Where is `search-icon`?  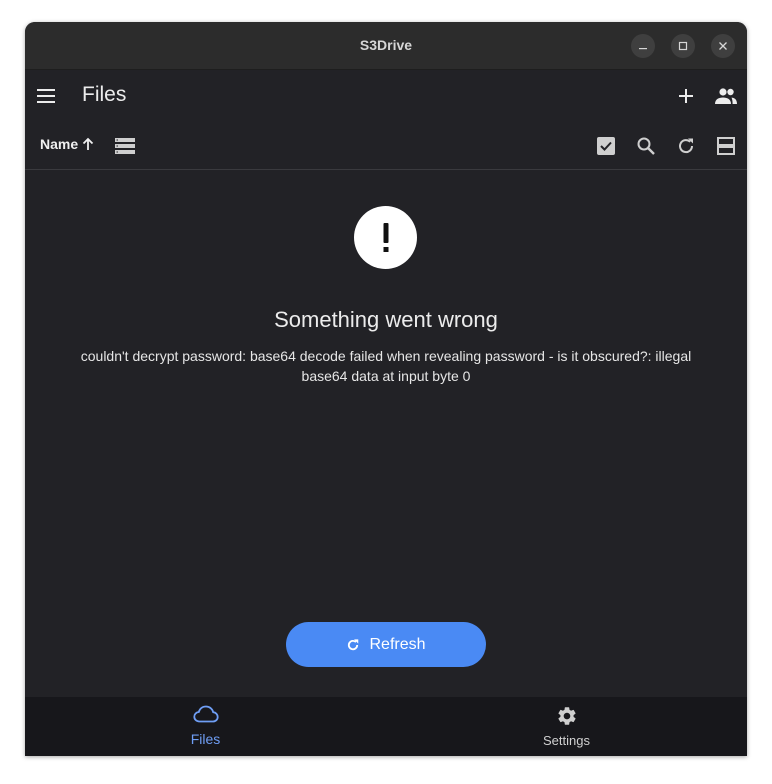 search-icon is located at coordinates (646, 146).